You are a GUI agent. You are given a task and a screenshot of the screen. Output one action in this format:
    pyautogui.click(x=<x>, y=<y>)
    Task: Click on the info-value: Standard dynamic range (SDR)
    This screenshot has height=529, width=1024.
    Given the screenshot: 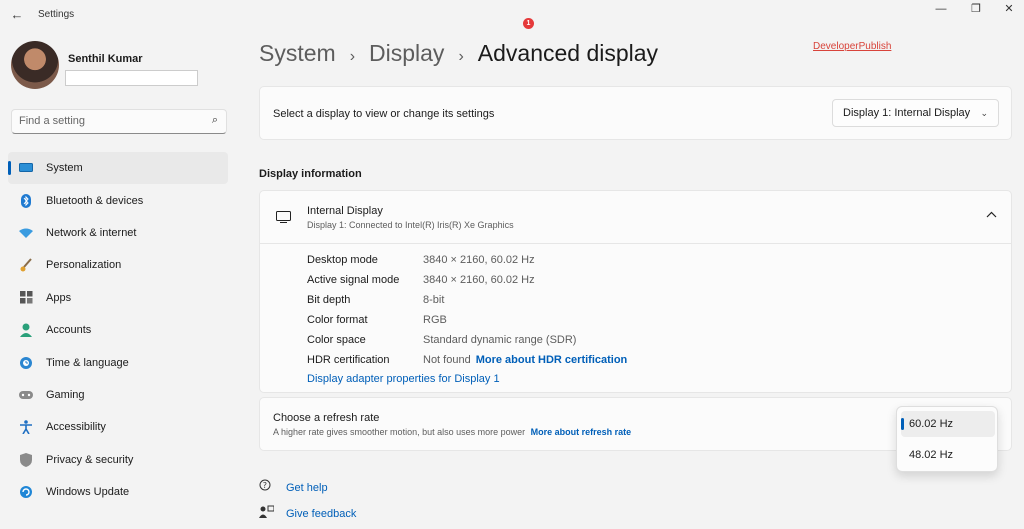 What is the action you would take?
    pyautogui.click(x=500, y=340)
    